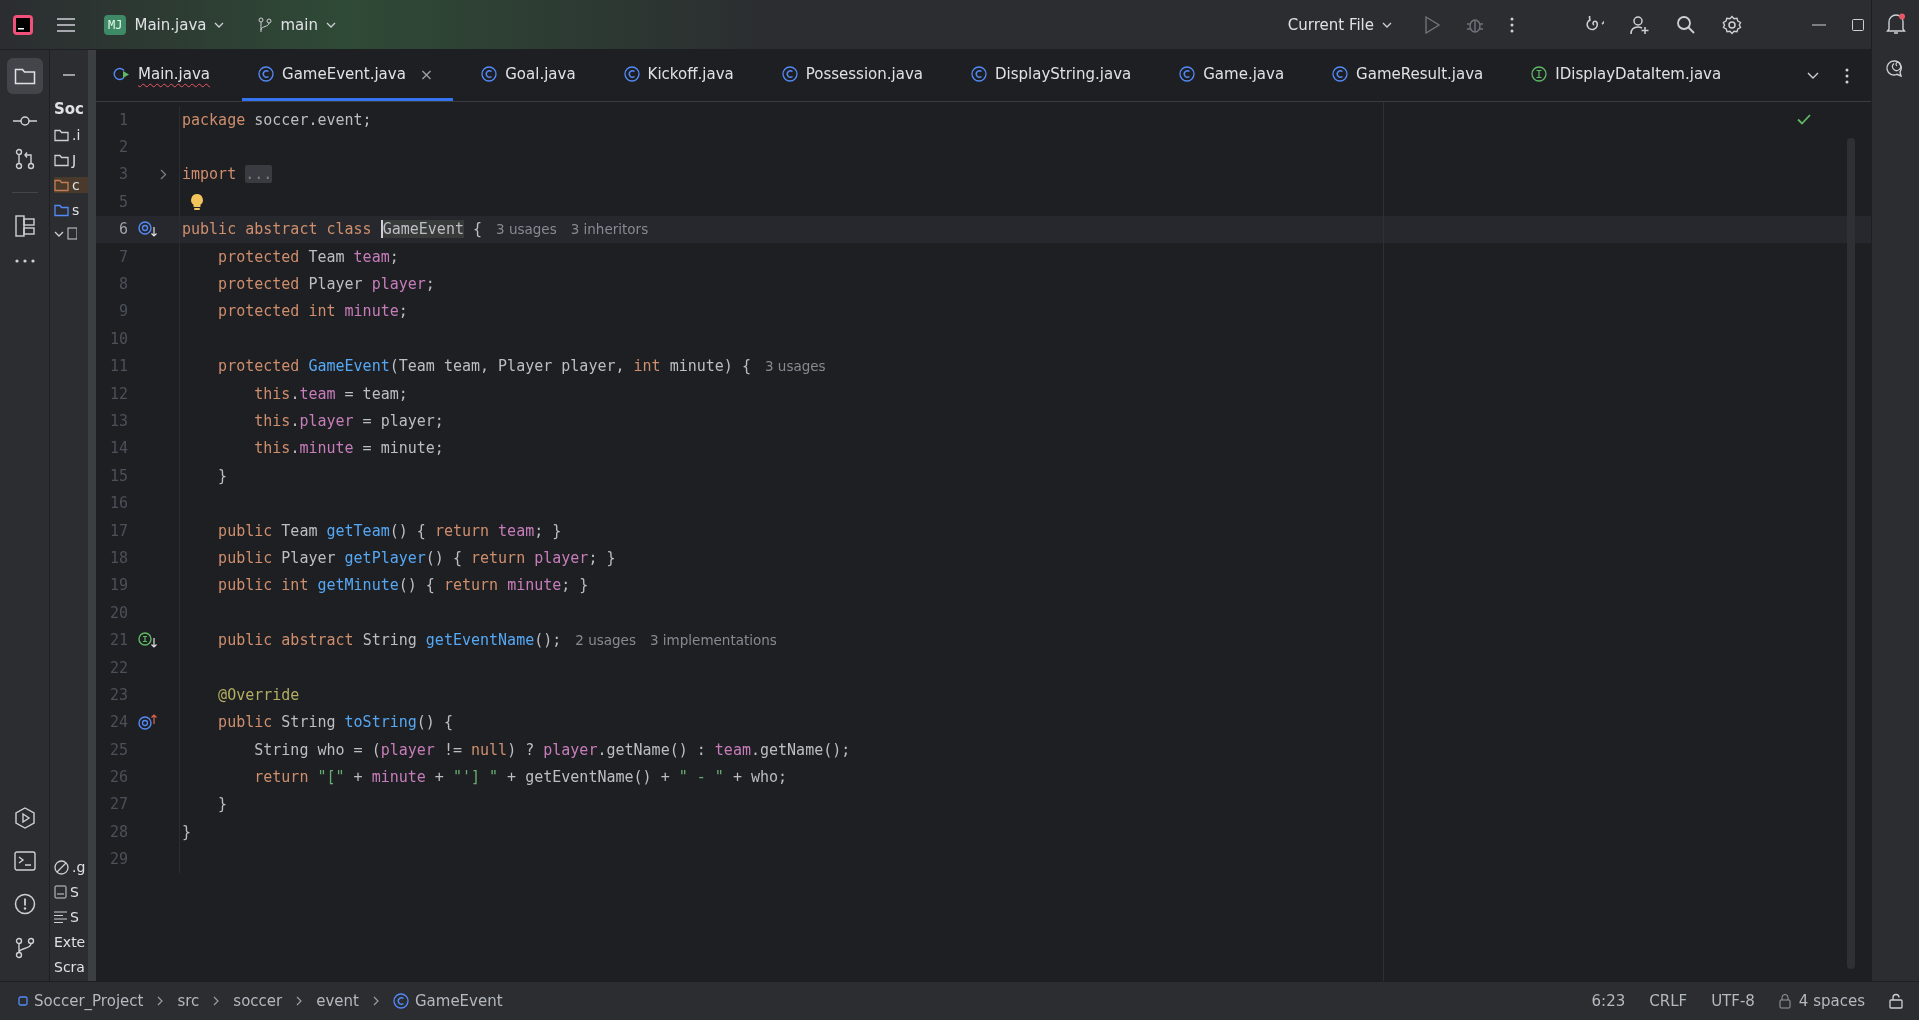 This screenshot has height=1020, width=1919. I want to click on runnable-class-icon, so click(121, 74).